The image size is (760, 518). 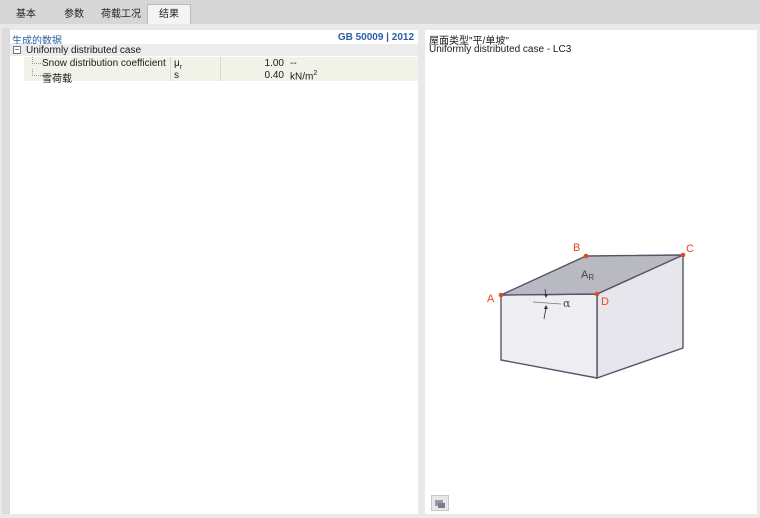 What do you see at coordinates (567, 303) in the screenshot?
I see `angle-label: α` at bounding box center [567, 303].